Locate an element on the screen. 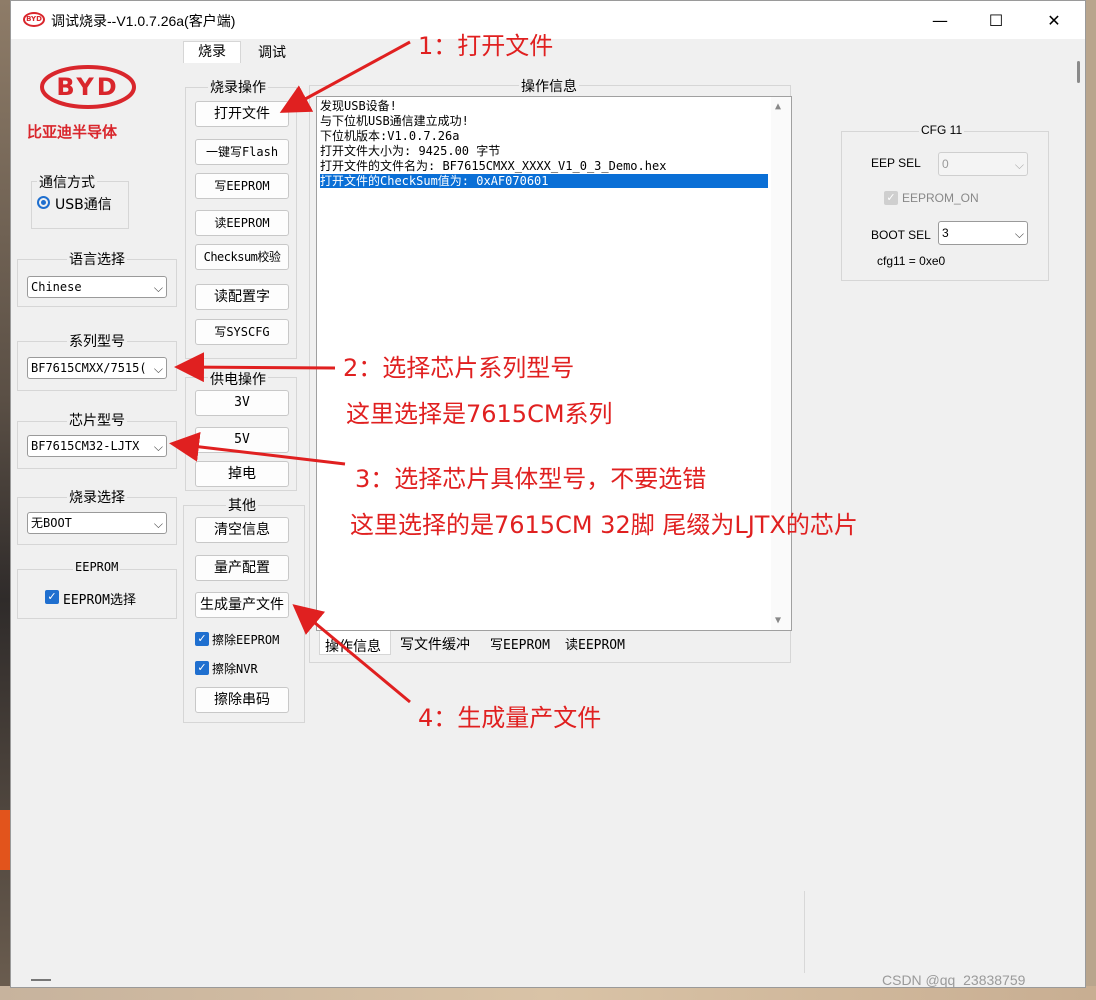 The height and width of the screenshot is (1000, 1096). annotation-2-line1: 2：选择芯片系列型号 is located at coordinates (459, 368).